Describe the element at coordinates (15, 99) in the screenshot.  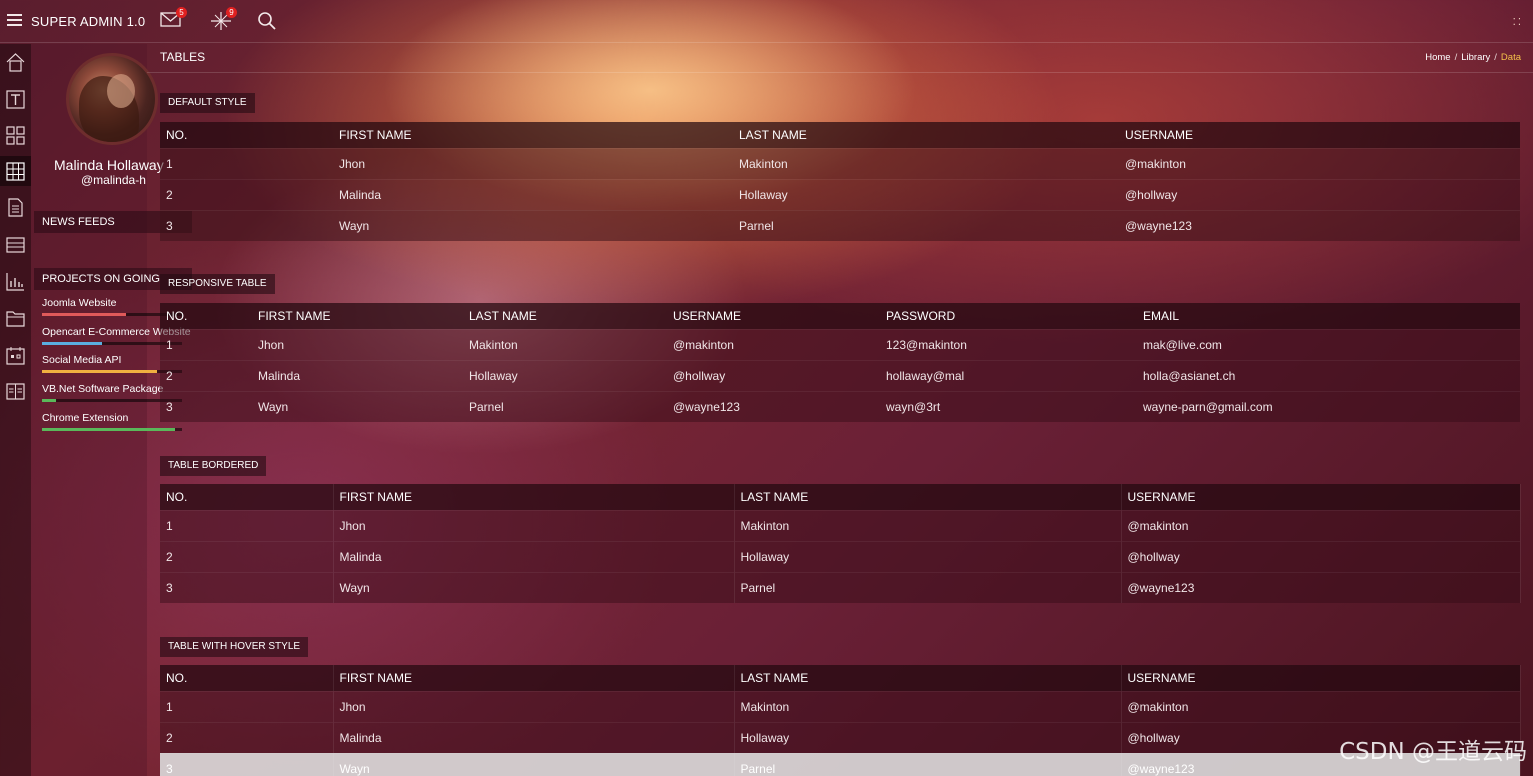
I see `typography-icon` at that location.